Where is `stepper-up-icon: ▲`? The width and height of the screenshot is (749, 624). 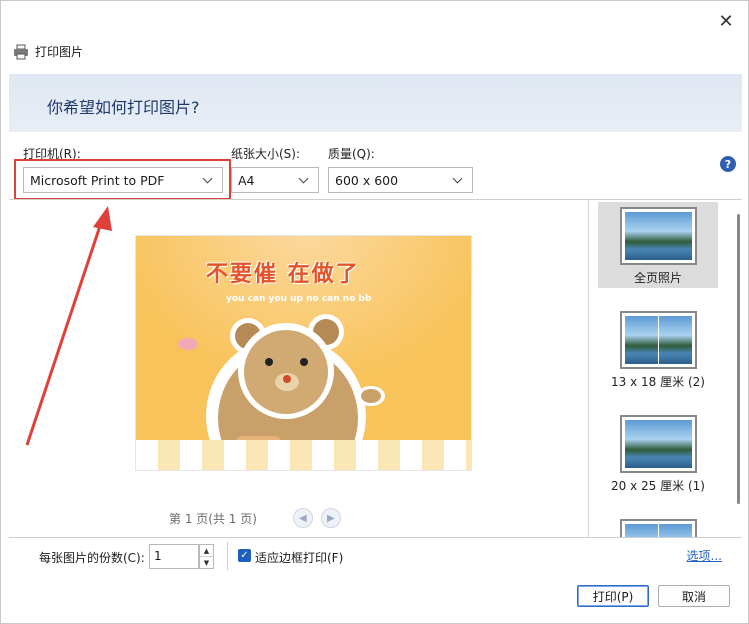
stepper-up-icon: ▲ is located at coordinates (206, 550).